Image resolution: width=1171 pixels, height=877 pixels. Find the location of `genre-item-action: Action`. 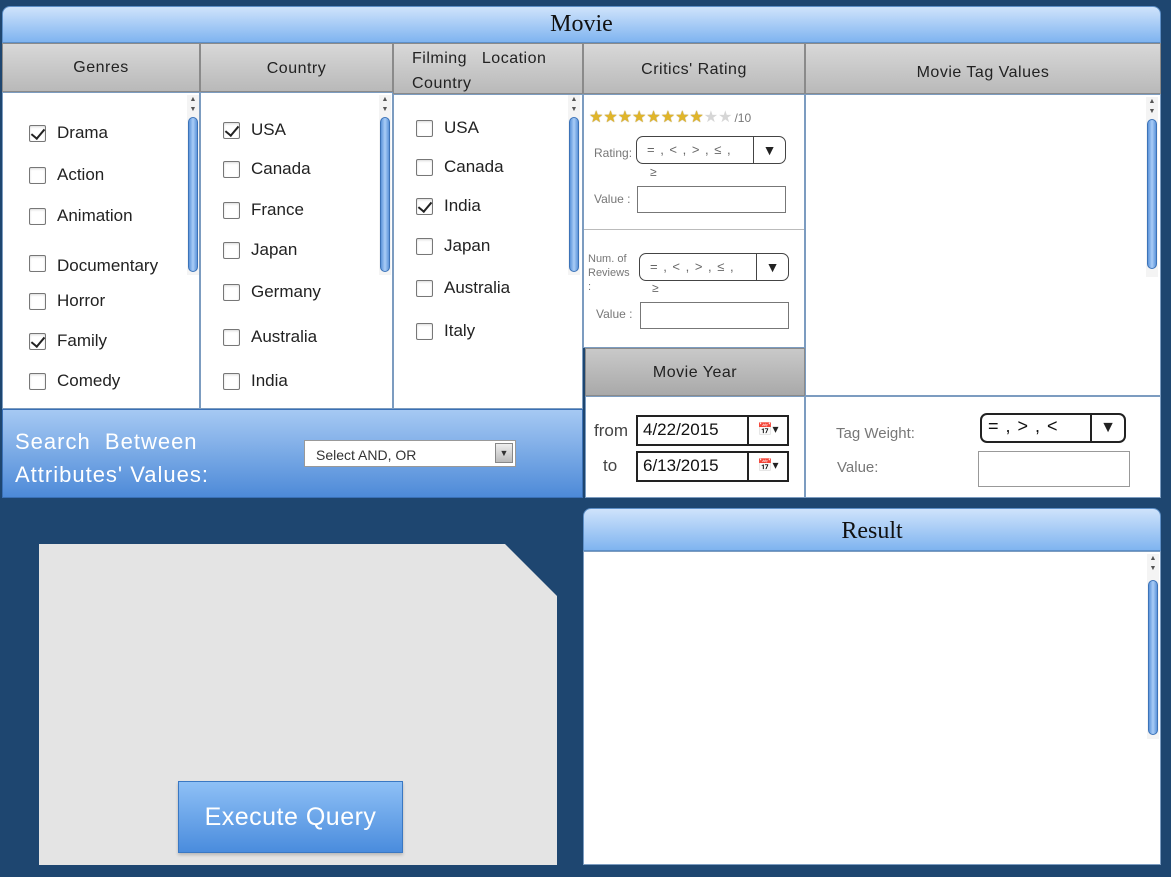

genre-item-action: Action is located at coordinates (66, 175).